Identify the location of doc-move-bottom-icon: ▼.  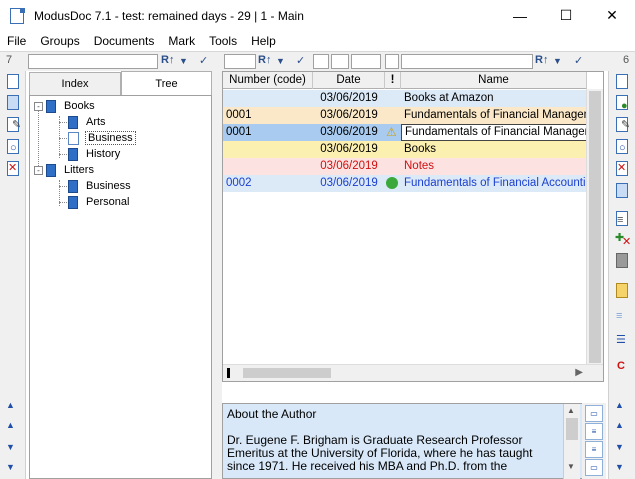
(619, 467).